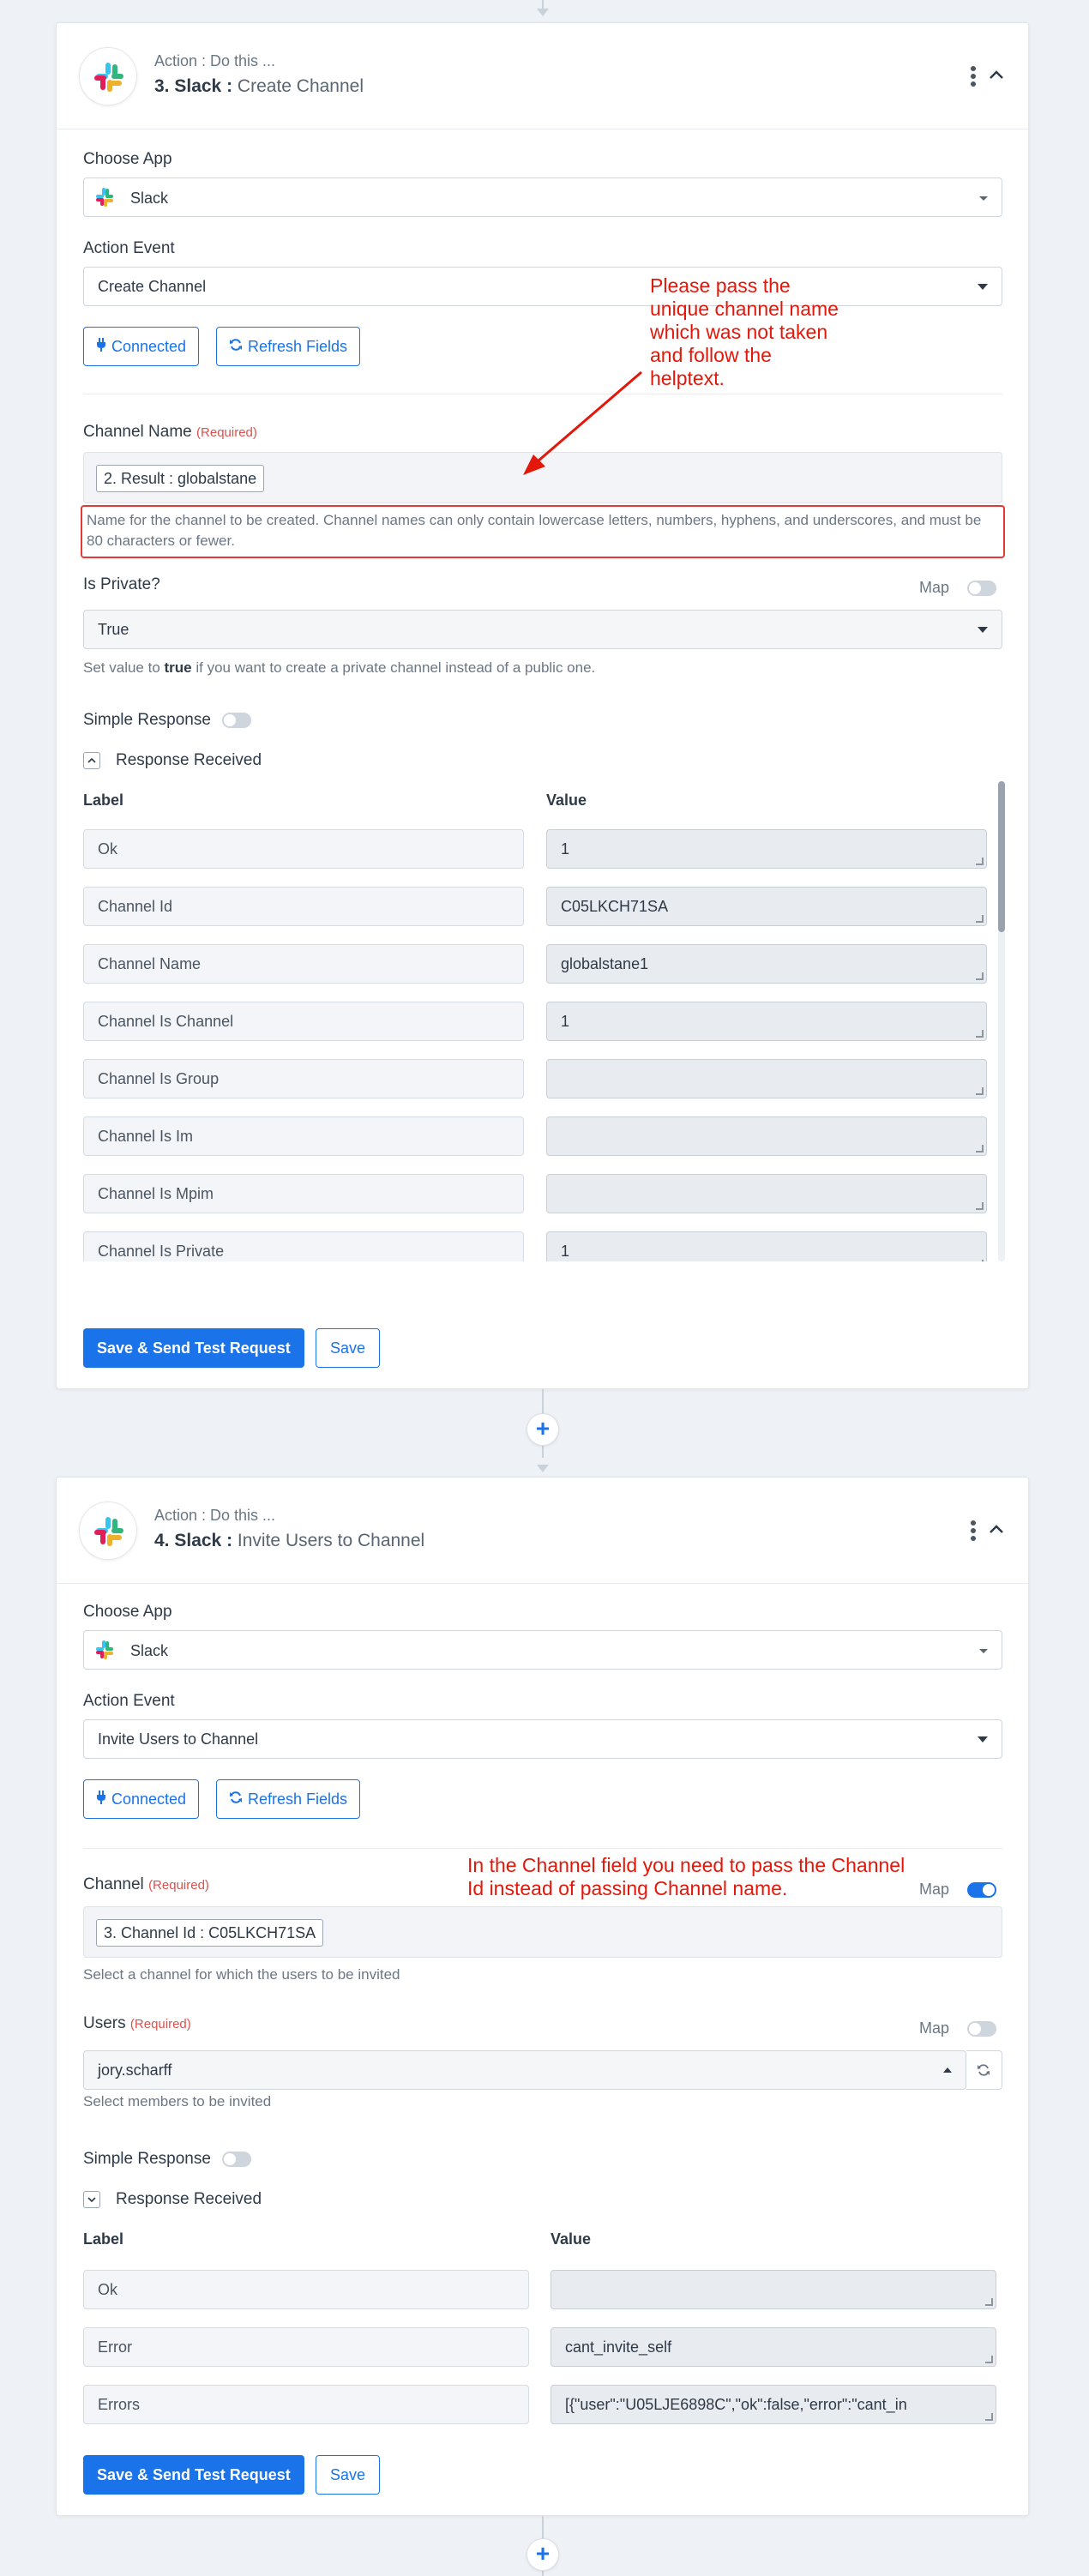 This screenshot has width=1089, height=2576. I want to click on response-label-field: Channel Is Im, so click(303, 1136).